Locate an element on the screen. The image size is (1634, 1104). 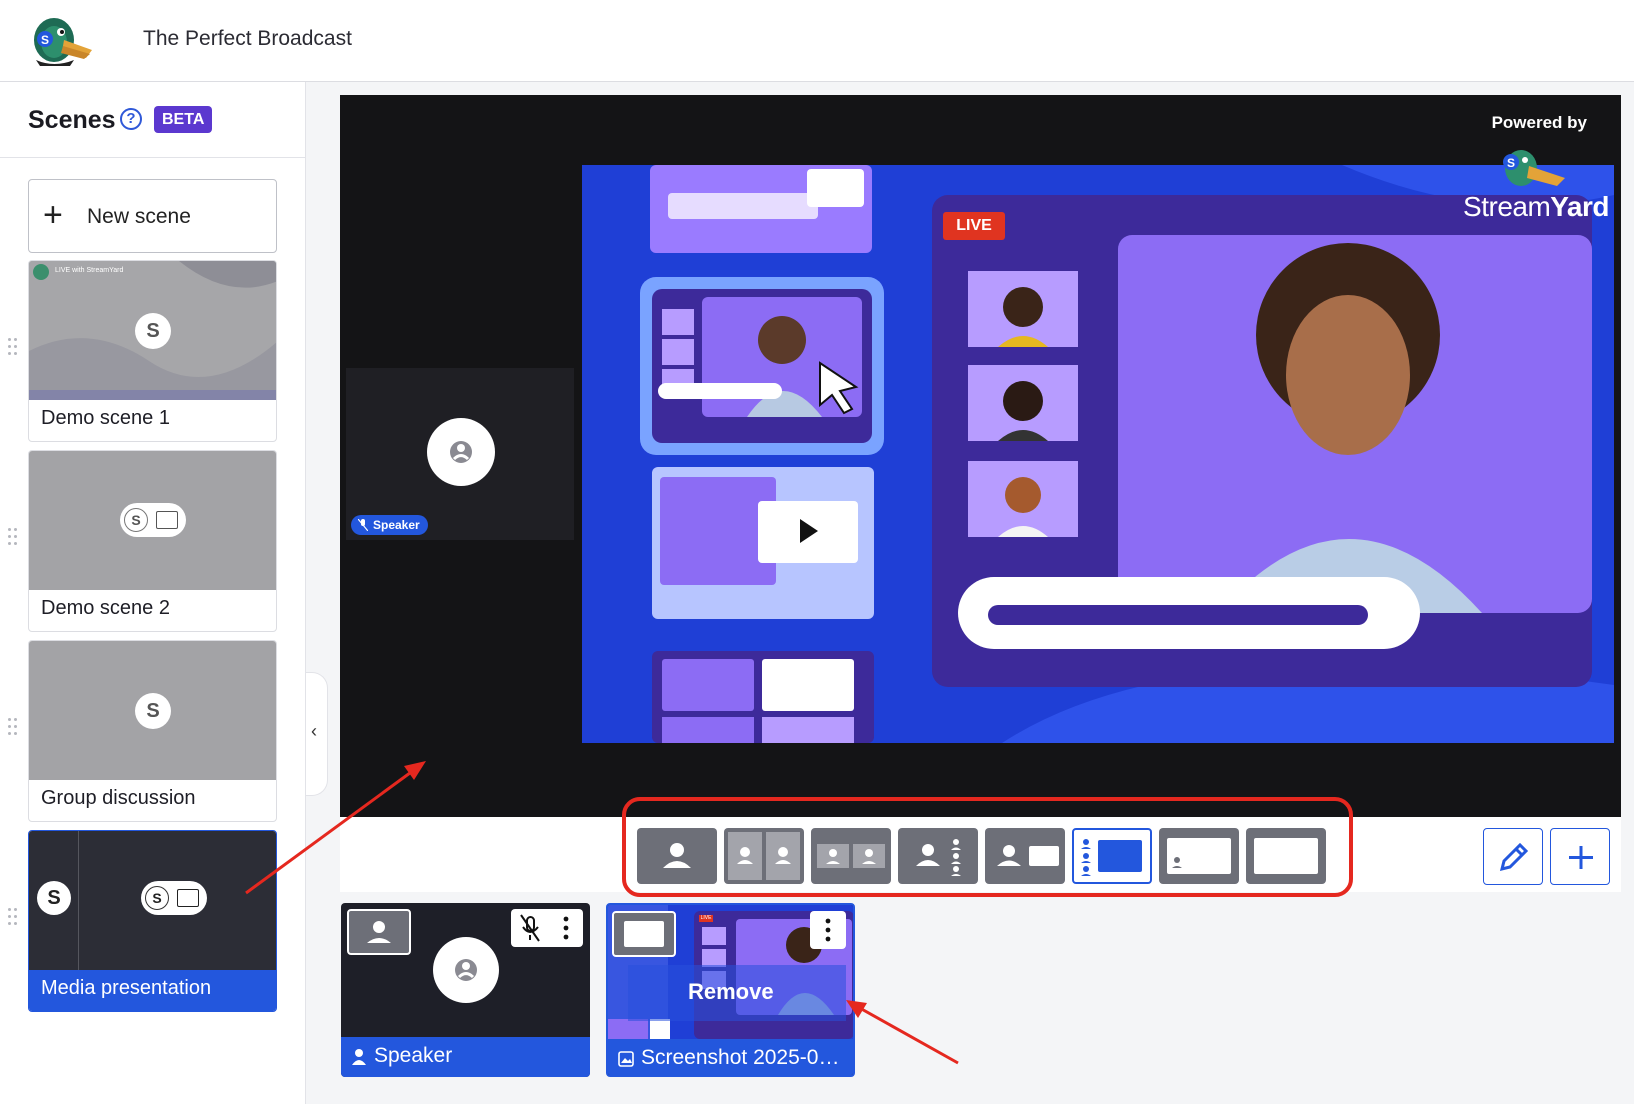
add-button is located at coordinates (1580, 856).